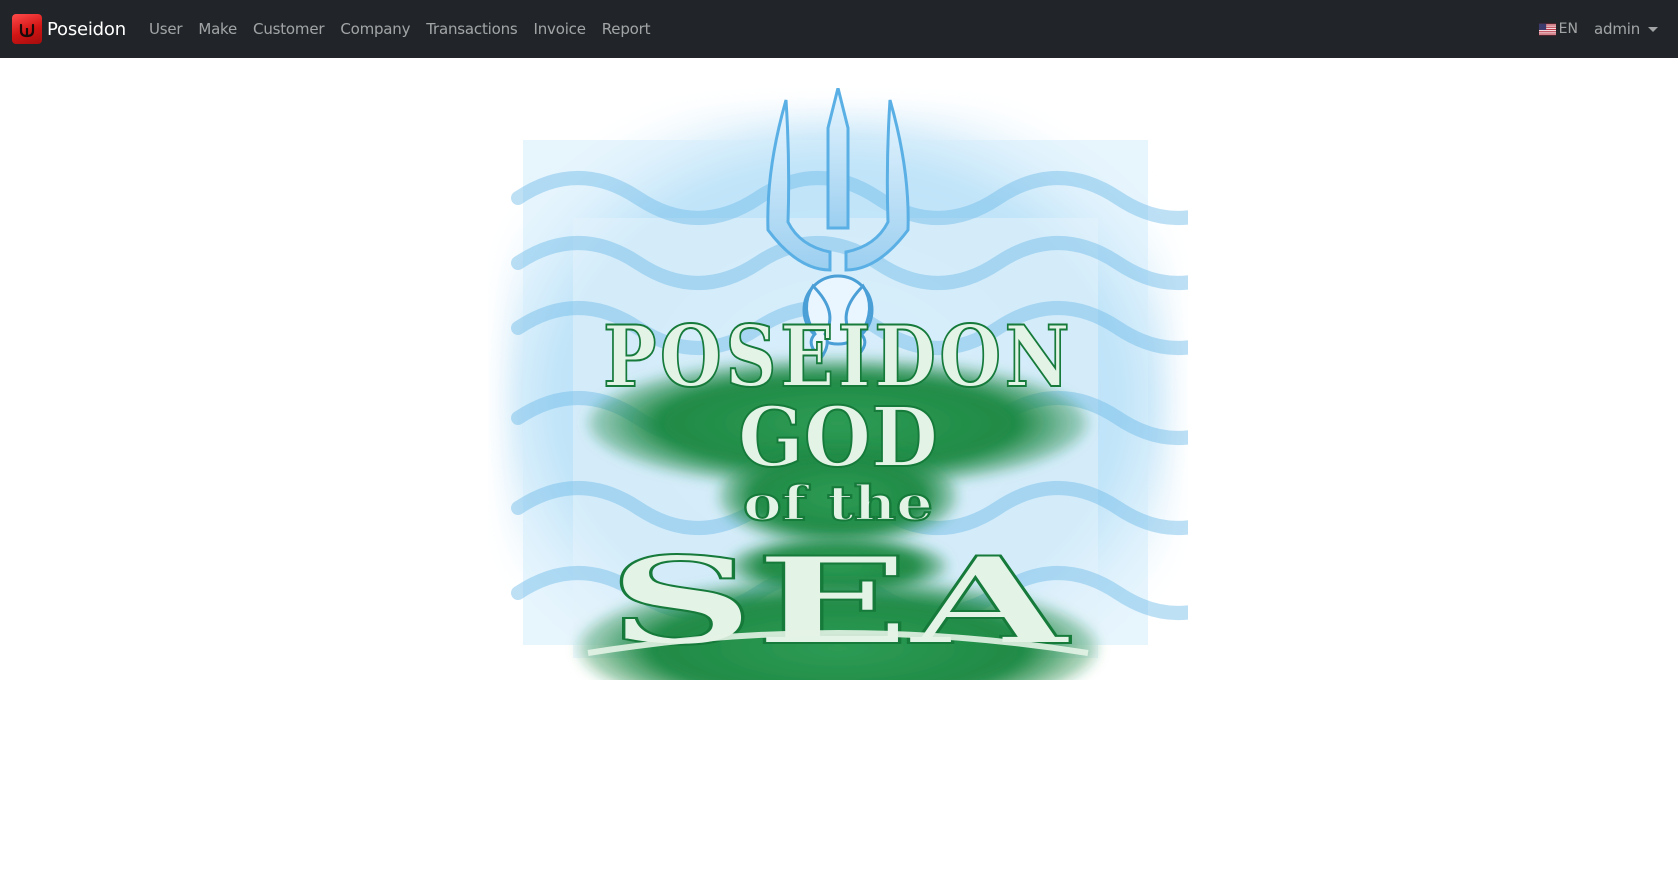  What do you see at coordinates (838, 504) in the screenshot?
I see `logo-line-3: of the` at bounding box center [838, 504].